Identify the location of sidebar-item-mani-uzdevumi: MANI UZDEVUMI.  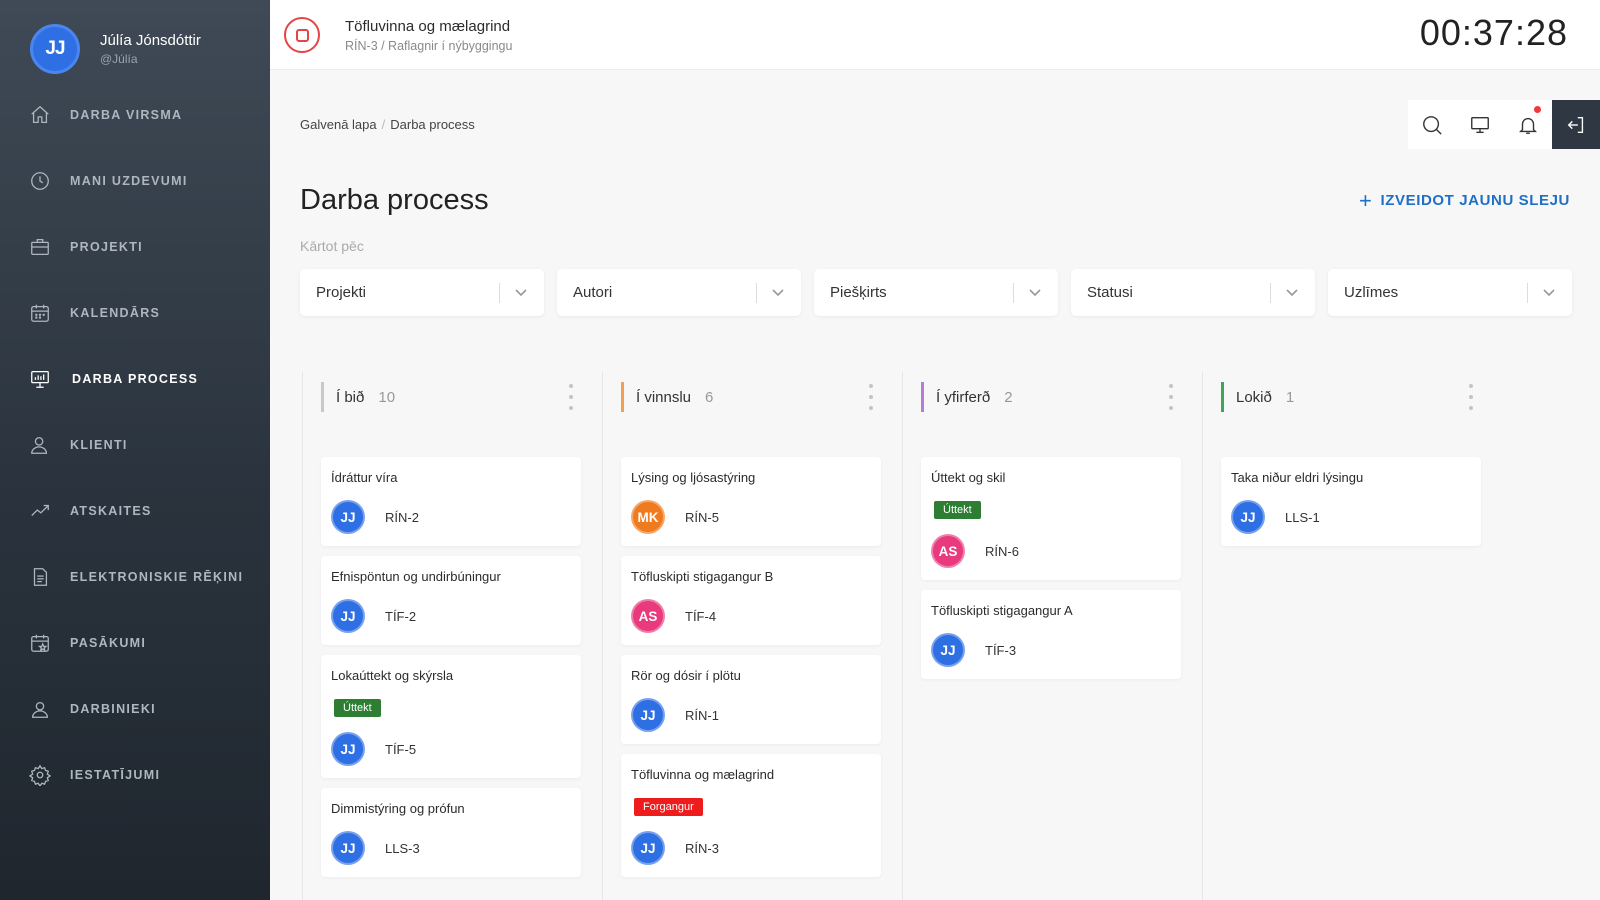
(135, 181).